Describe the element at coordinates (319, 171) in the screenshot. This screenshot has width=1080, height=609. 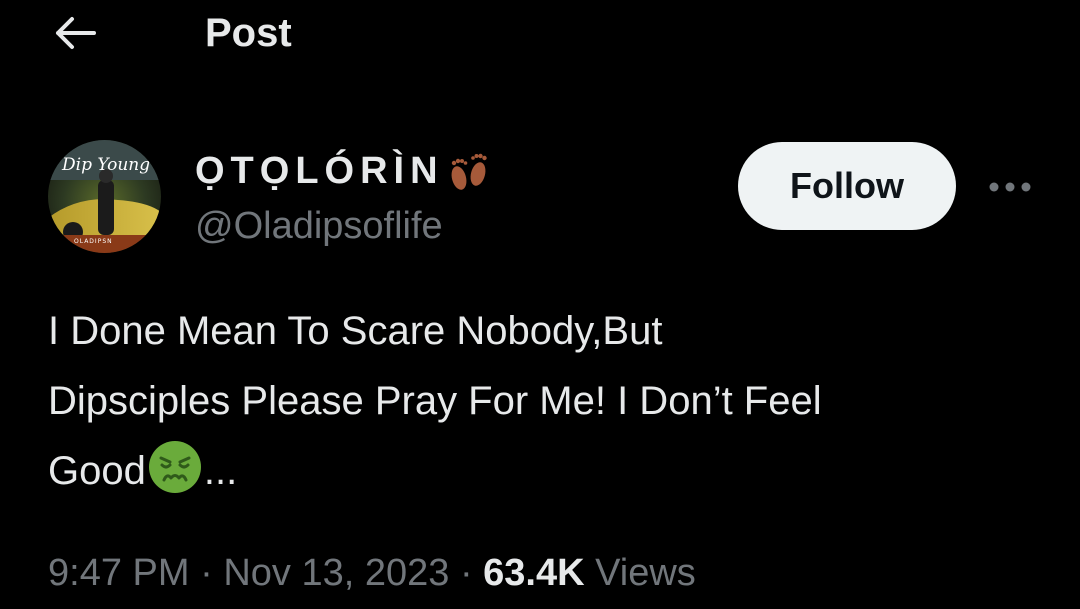
I see `display-name-text: ỌTỌLÓRÌN` at that location.